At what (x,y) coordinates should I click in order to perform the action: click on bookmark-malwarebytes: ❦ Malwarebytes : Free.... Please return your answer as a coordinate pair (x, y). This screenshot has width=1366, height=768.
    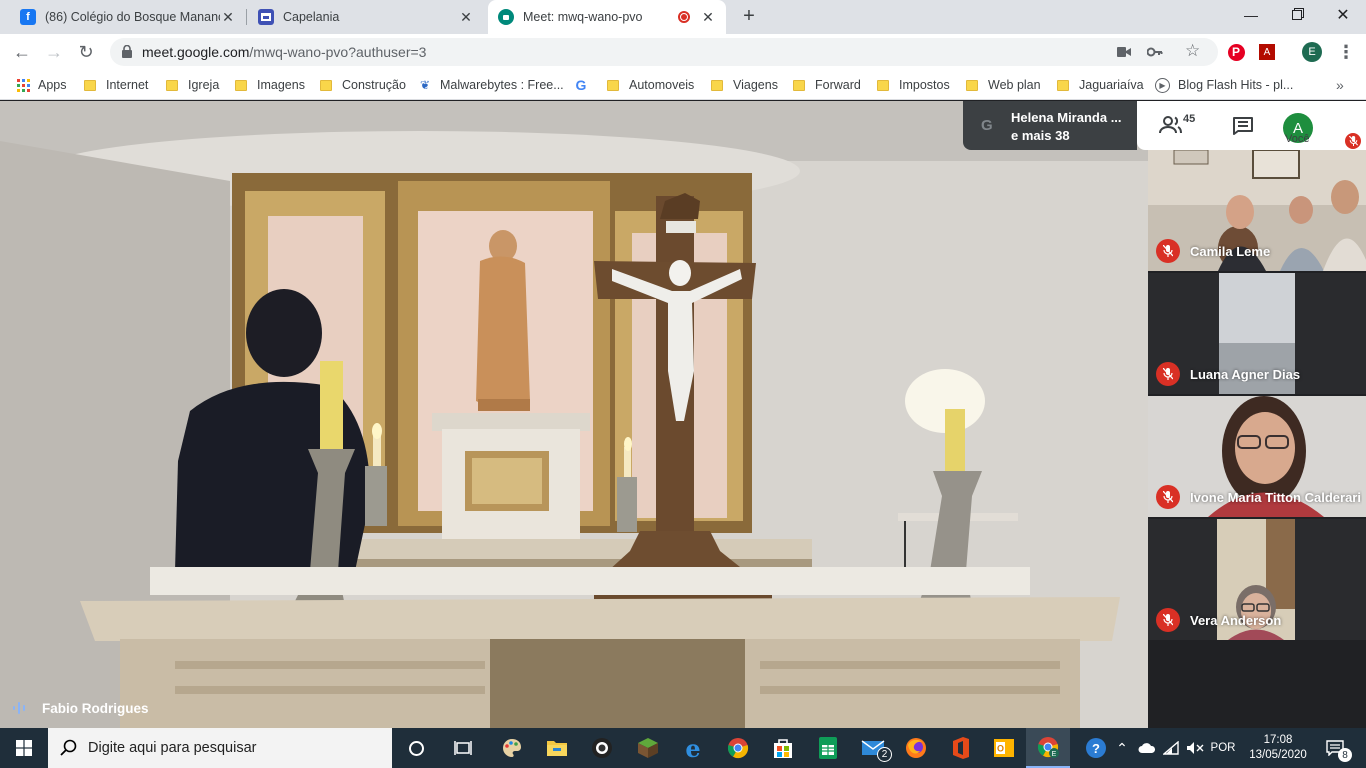
    Looking at the image, I should click on (491, 85).